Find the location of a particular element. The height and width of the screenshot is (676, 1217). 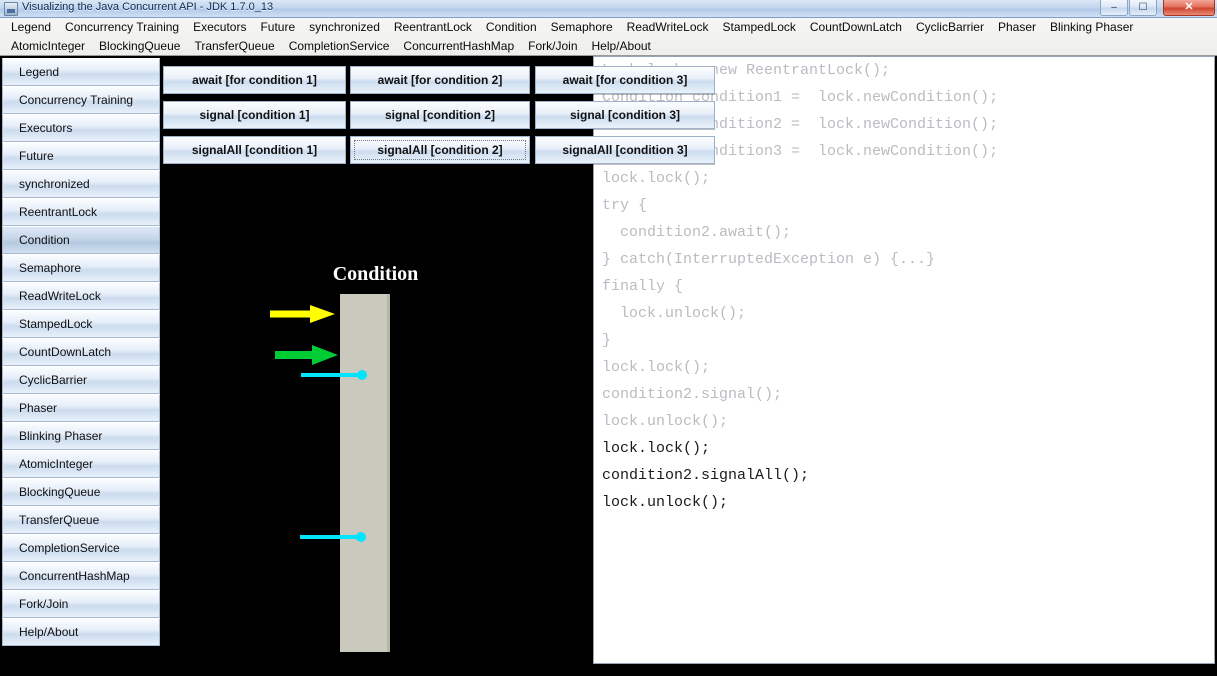

menu-item-synchronized: synchronized is located at coordinates (344, 27).